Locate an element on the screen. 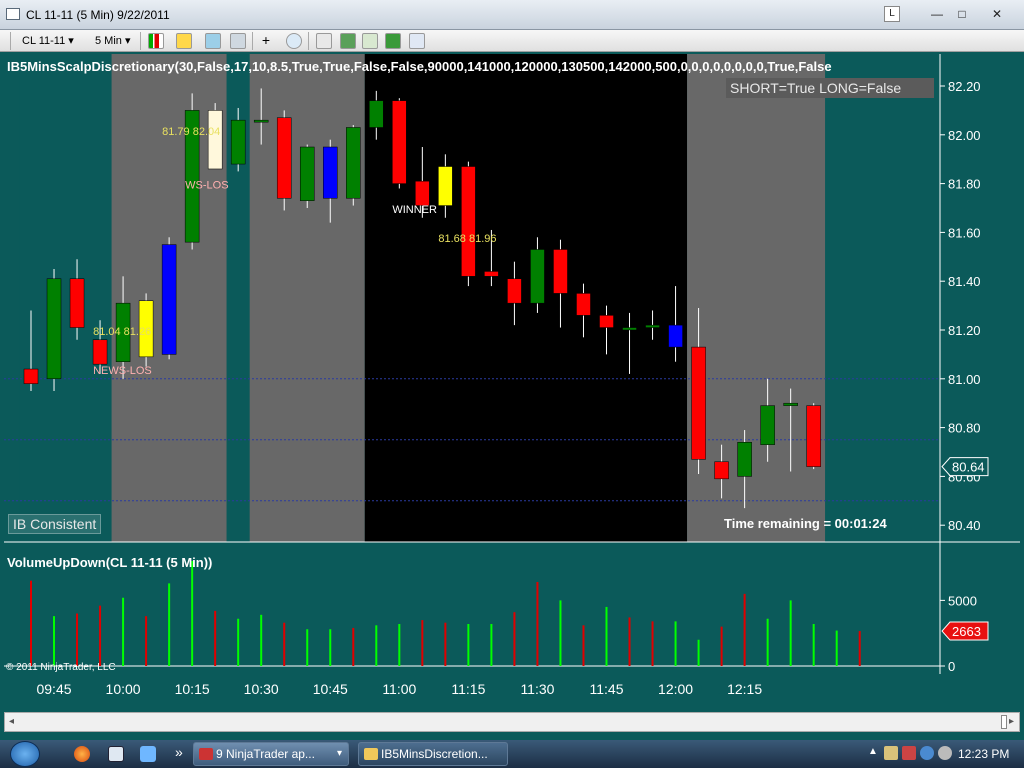  hide-drawings-icon is located at coordinates (238, 41).